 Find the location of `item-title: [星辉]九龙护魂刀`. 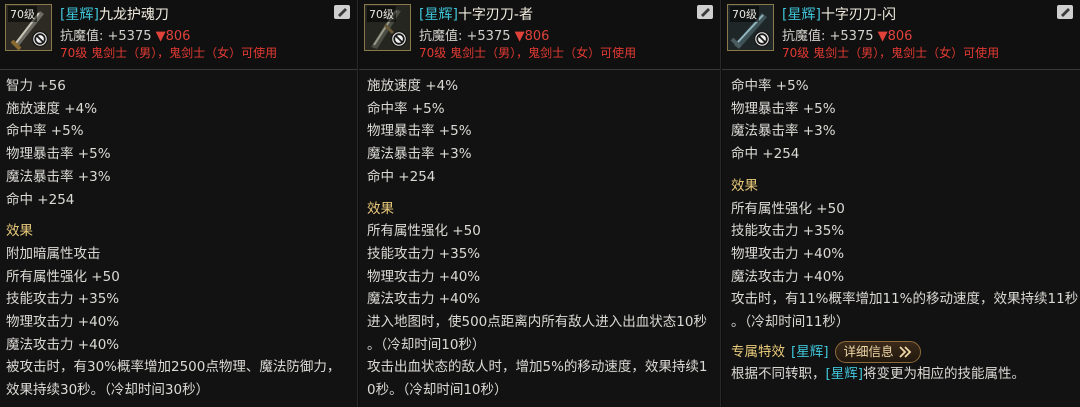

item-title: [星辉]九龙护魂刀 is located at coordinates (114, 14).